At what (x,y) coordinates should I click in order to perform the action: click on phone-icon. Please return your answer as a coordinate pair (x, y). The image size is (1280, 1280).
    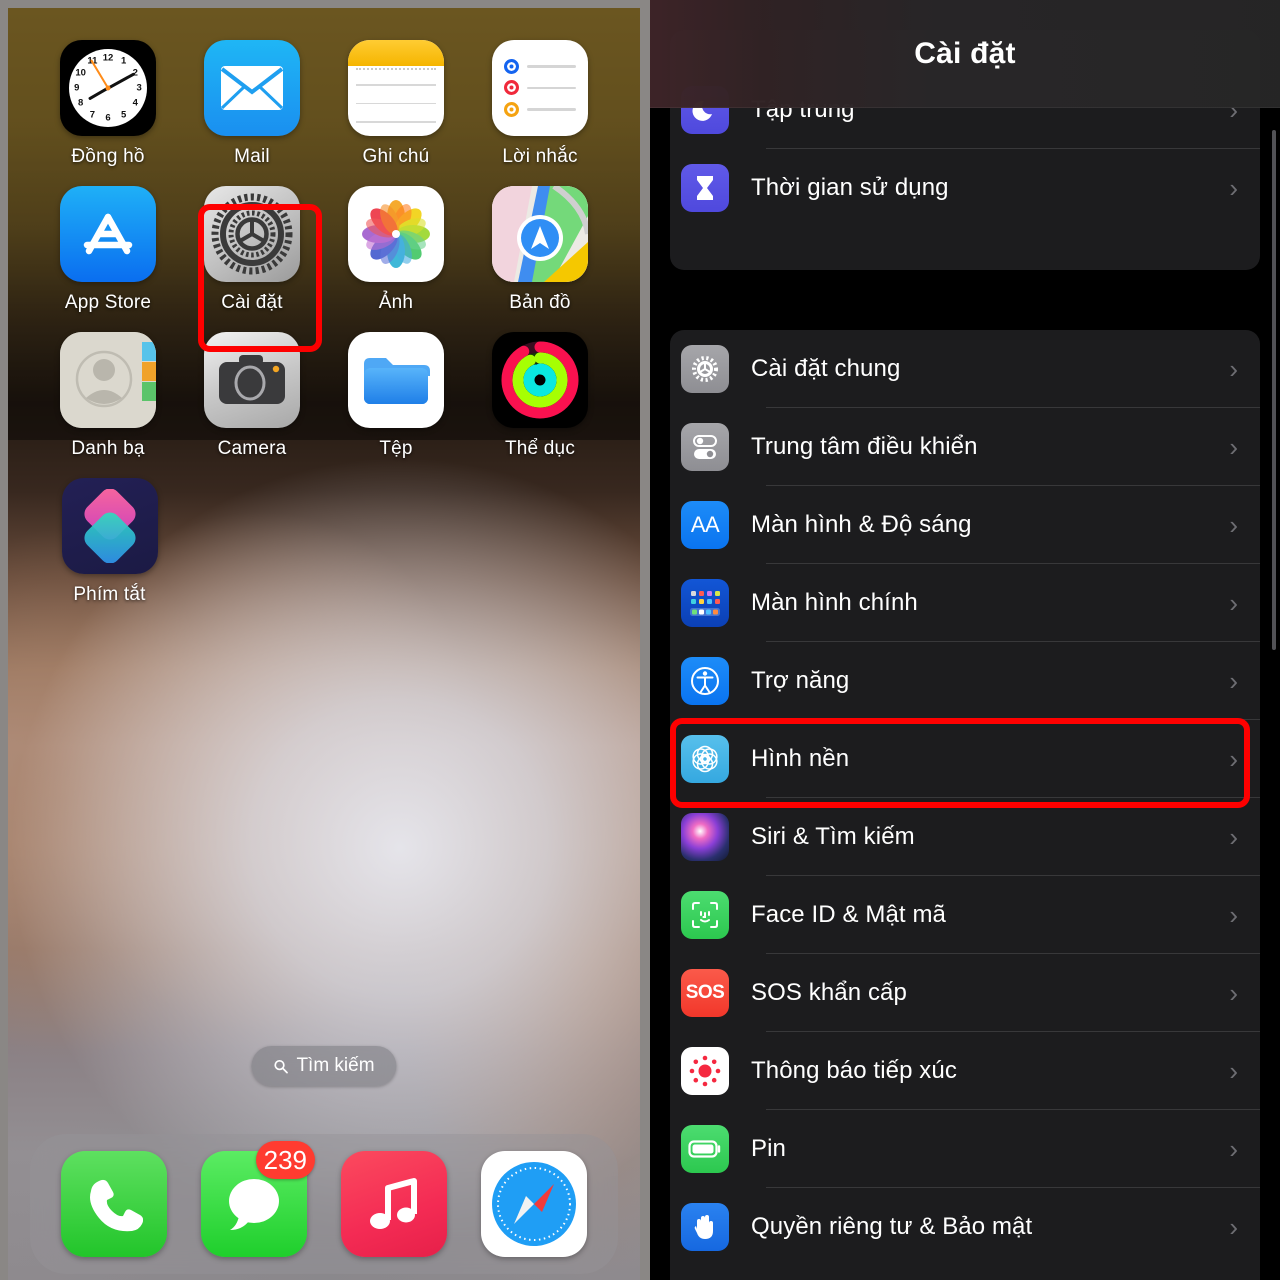
    Looking at the image, I should click on (114, 1204).